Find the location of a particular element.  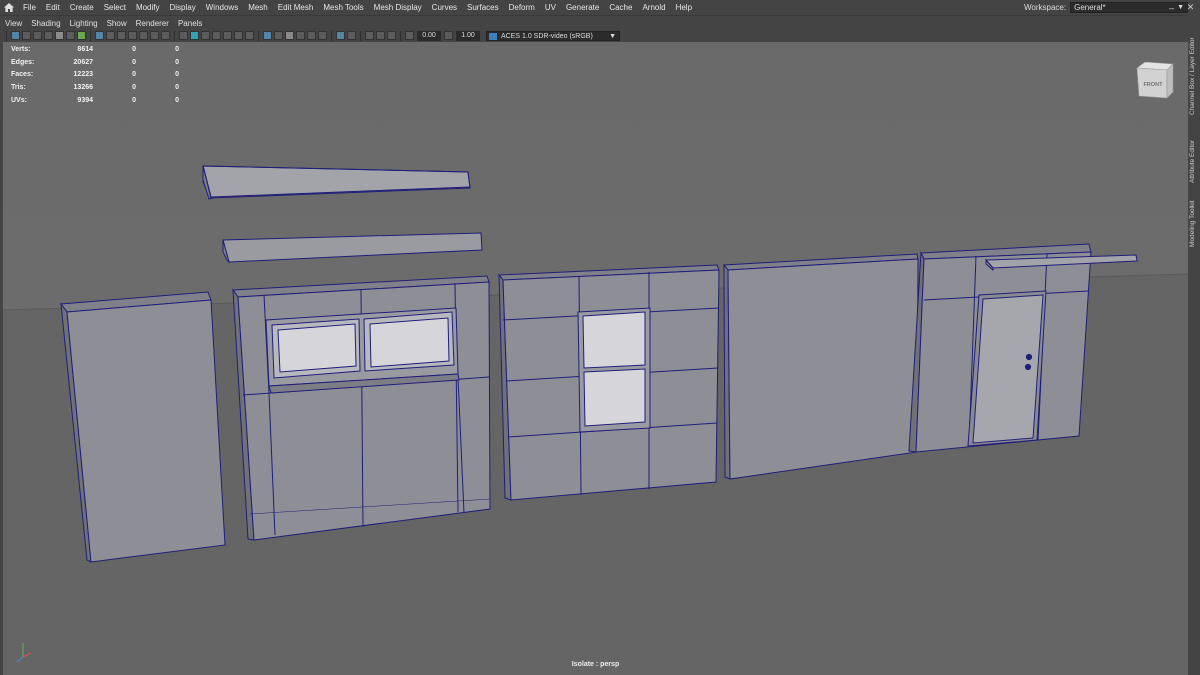

bookmark-icon is located at coordinates (37, 35).